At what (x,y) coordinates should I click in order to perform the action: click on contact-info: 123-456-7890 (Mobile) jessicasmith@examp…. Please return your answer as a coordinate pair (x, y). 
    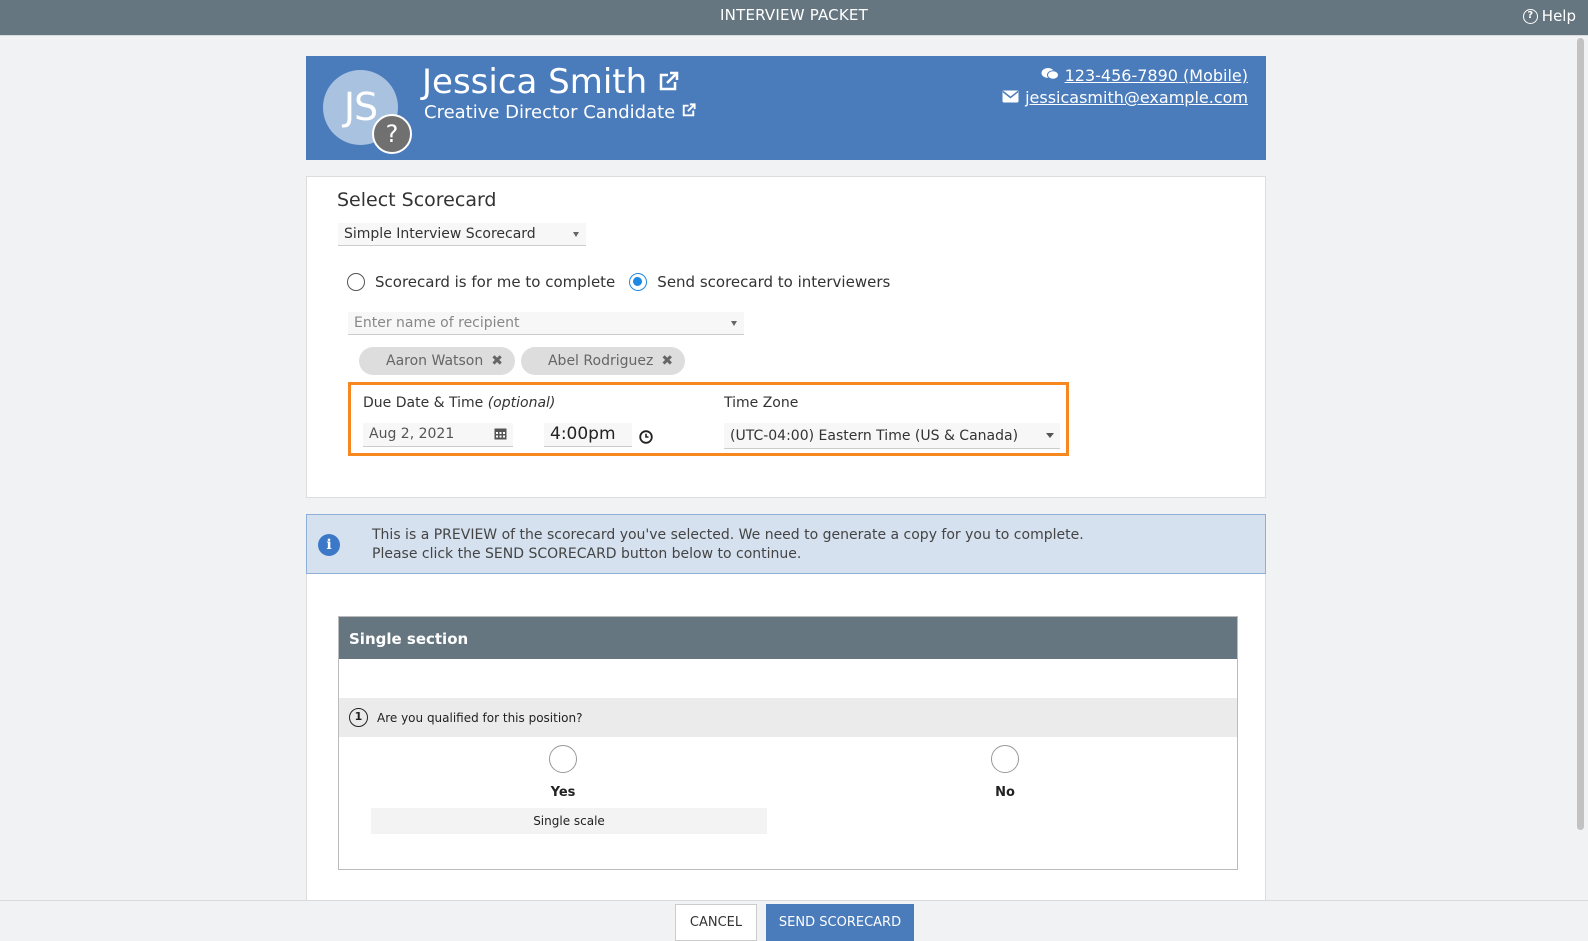
    Looking at the image, I should click on (1125, 87).